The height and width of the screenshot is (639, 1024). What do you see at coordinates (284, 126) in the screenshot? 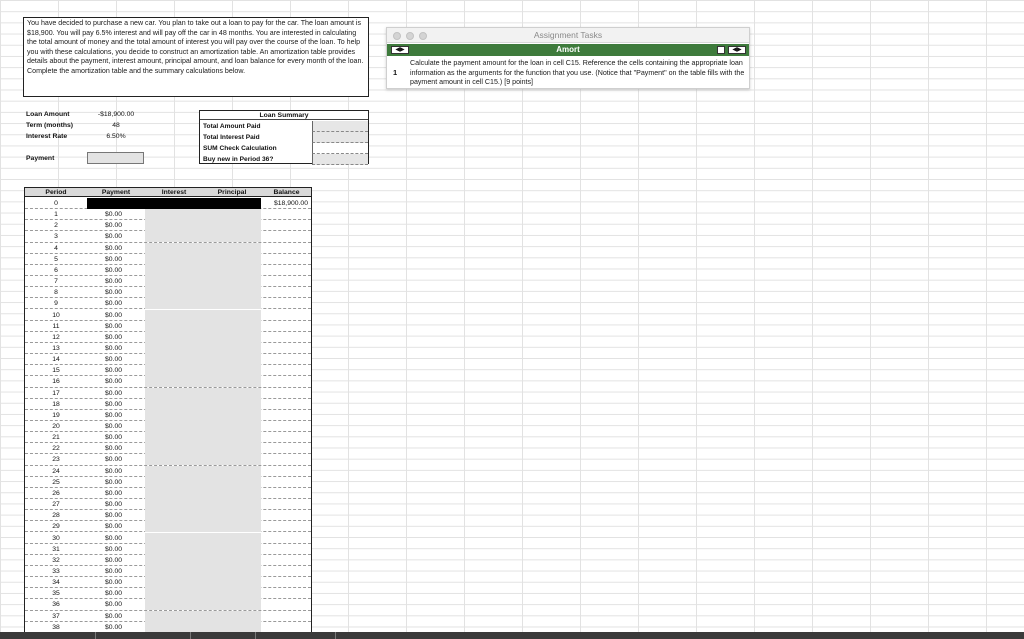
I see `summary-row-total-paid: Total Amount Paid` at bounding box center [284, 126].